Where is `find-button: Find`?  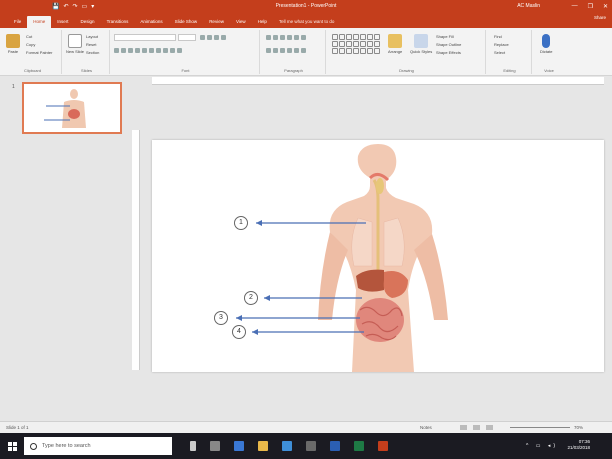
find-button: Find is located at coordinates (498, 36).